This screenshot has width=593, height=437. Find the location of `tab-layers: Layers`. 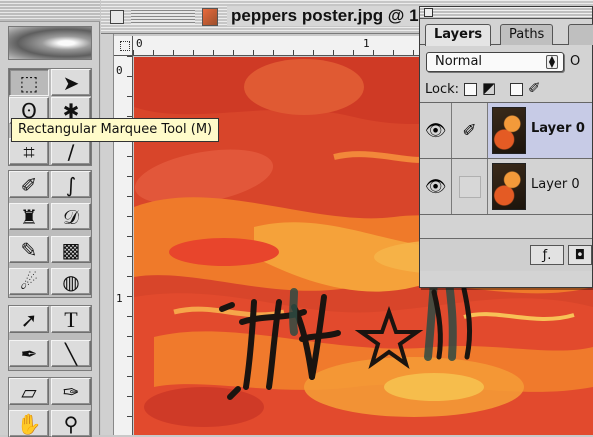

tab-layers: Layers is located at coordinates (458, 35).